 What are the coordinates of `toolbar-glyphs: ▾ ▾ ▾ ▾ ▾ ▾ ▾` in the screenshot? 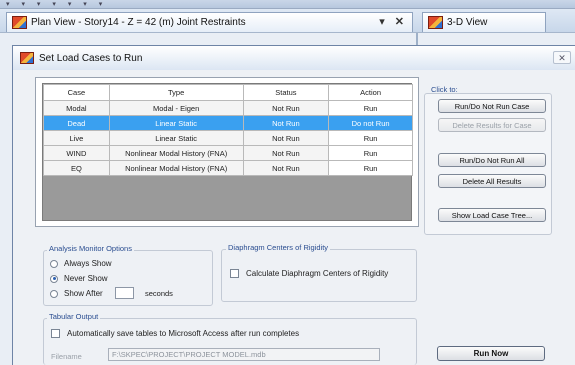 It's located at (57, 4).